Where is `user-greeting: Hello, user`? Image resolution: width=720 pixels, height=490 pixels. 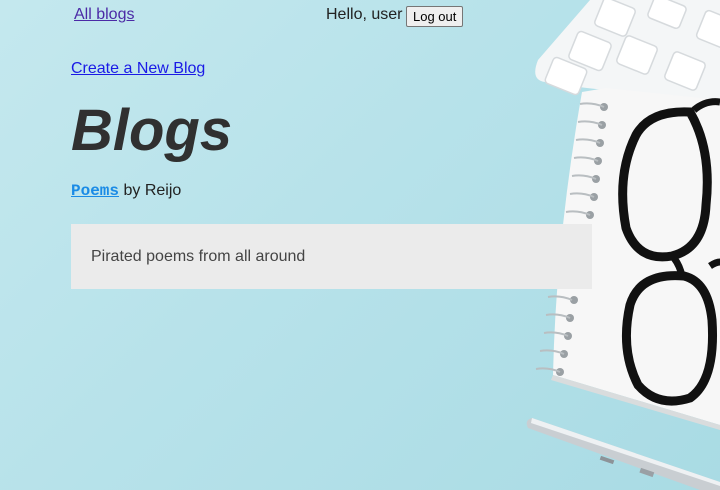
user-greeting: Hello, user is located at coordinates (364, 14).